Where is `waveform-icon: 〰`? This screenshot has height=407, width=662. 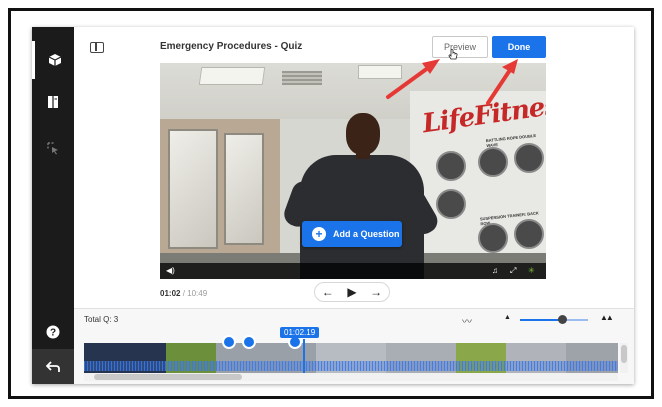
waveform-icon: 〰 is located at coordinates (467, 320).